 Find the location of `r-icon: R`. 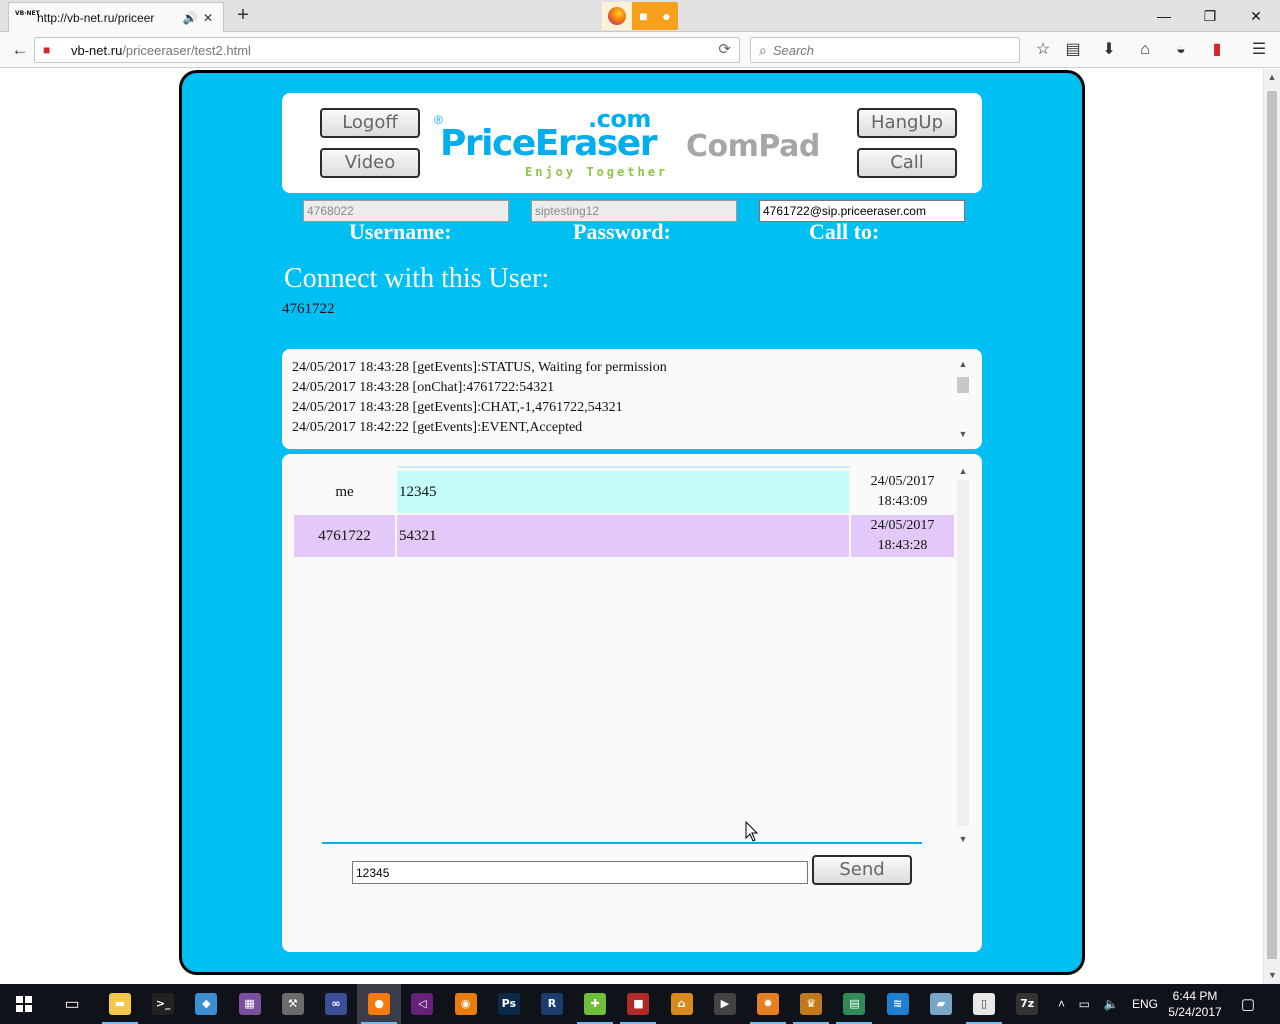

r-icon: R is located at coordinates (552, 1004).